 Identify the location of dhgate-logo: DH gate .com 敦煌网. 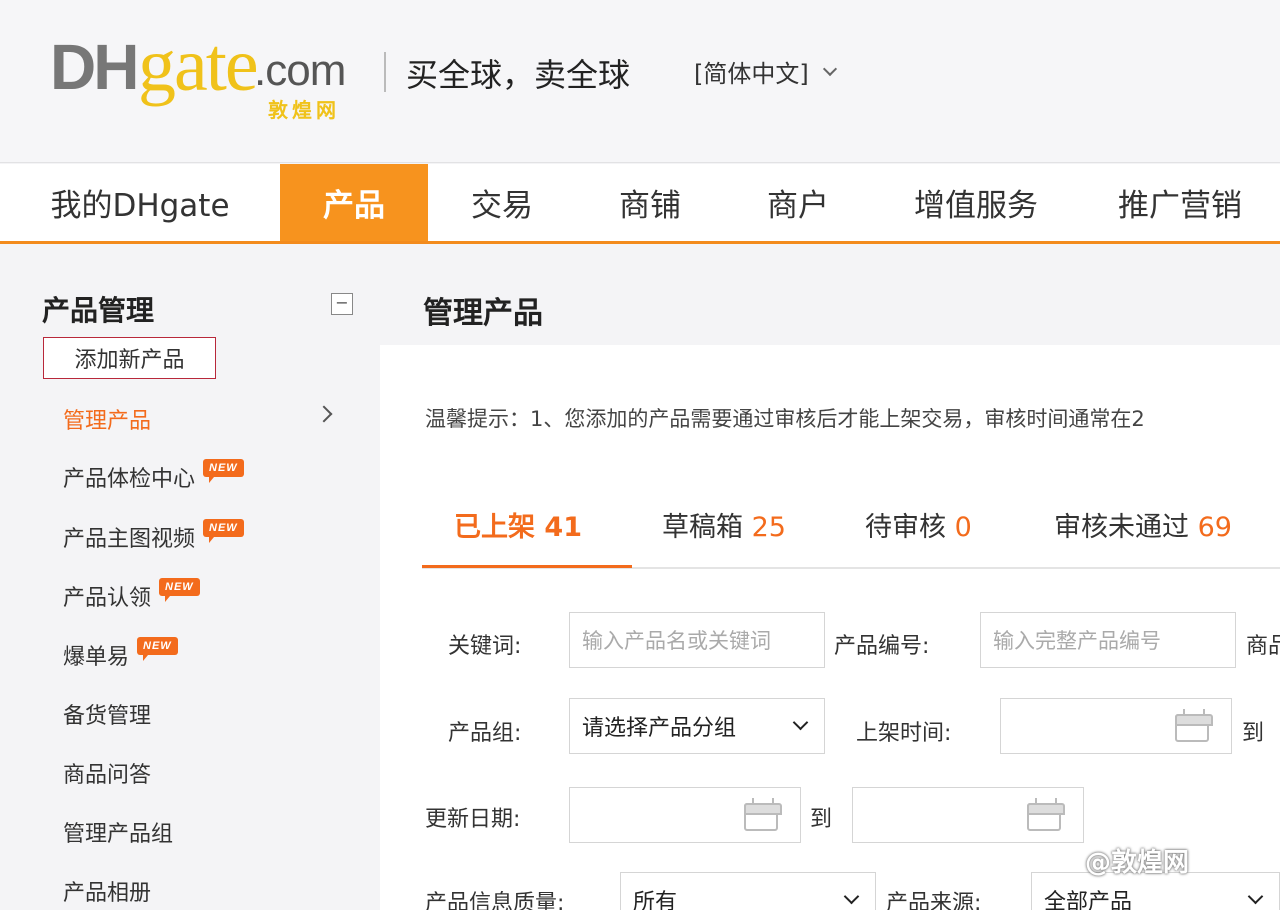
(210, 75).